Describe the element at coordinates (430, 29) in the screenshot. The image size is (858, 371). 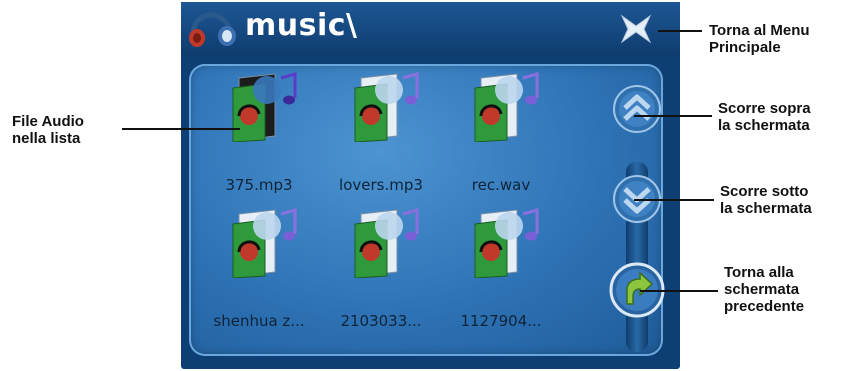
I see `title-bar: music\` at that location.